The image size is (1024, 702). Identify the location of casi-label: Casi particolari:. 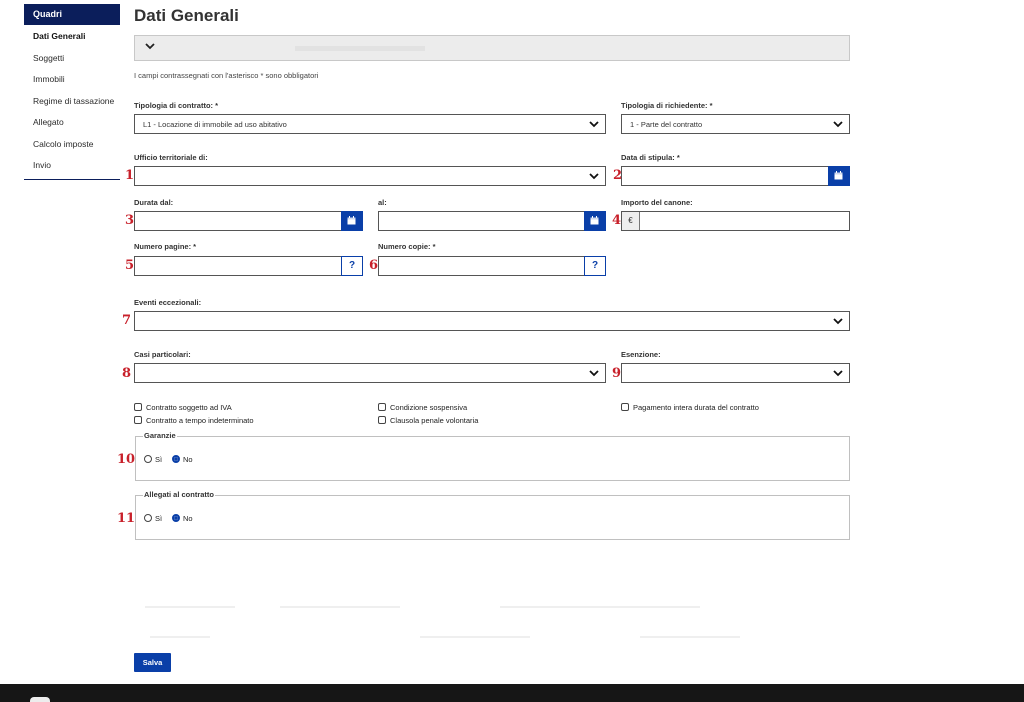
(162, 354).